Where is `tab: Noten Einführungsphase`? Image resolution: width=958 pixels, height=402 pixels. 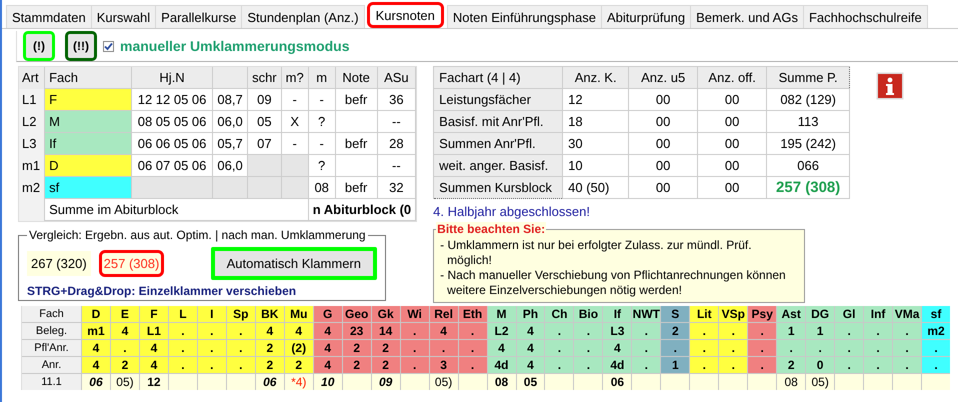 tab: Noten Einführungsphase is located at coordinates (524, 16).